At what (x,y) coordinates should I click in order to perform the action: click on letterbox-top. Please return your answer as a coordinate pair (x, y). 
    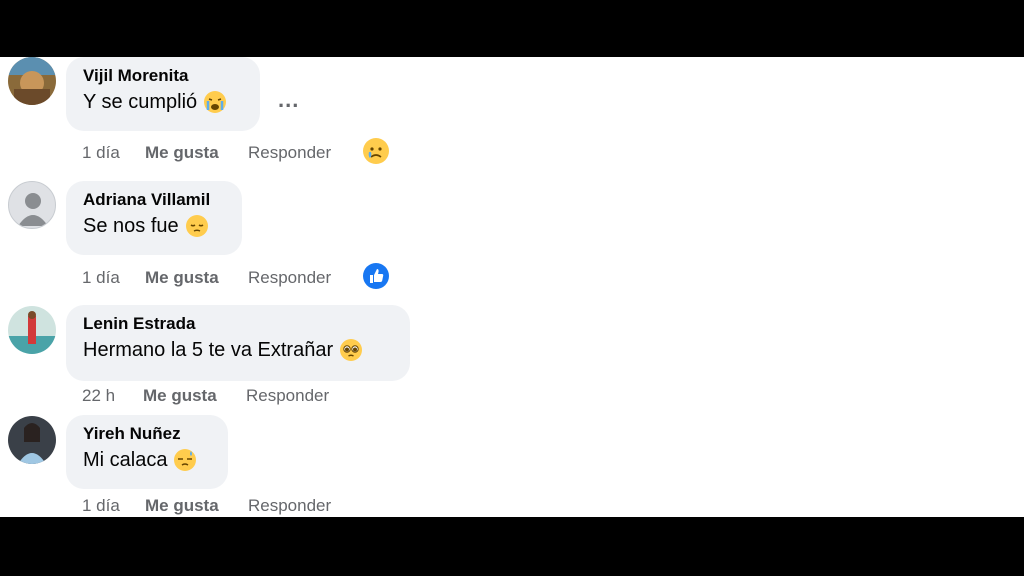
    Looking at the image, I should click on (512, 28).